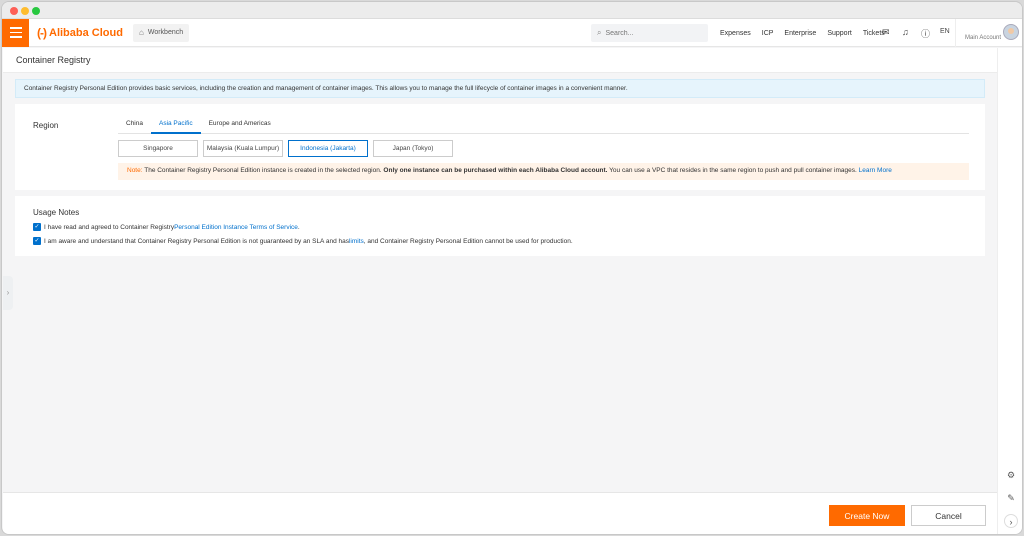 This screenshot has width=1024, height=536. What do you see at coordinates (500, 513) in the screenshot?
I see `footer-bar: Create Now Cancel` at bounding box center [500, 513].